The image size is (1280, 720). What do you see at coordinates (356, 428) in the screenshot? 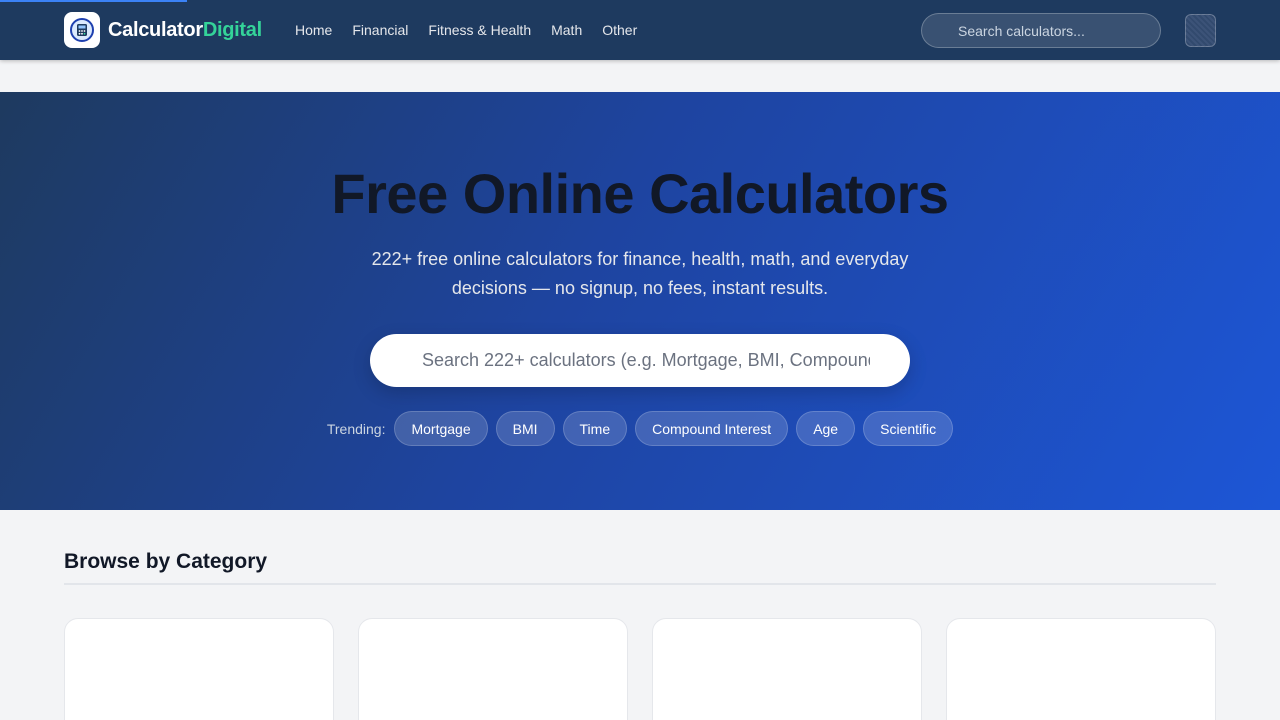
I see `trending-label: Trending:` at bounding box center [356, 428].